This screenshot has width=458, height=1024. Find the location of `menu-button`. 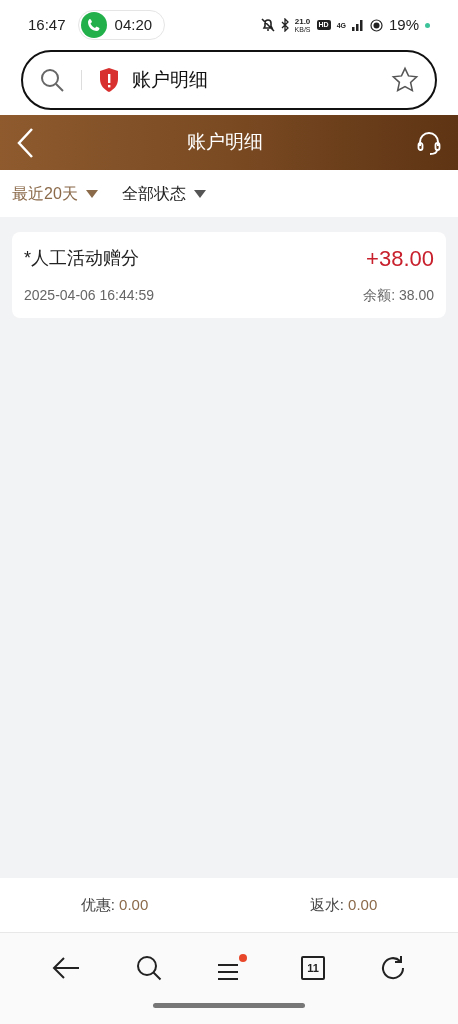

menu-button is located at coordinates (232, 968).